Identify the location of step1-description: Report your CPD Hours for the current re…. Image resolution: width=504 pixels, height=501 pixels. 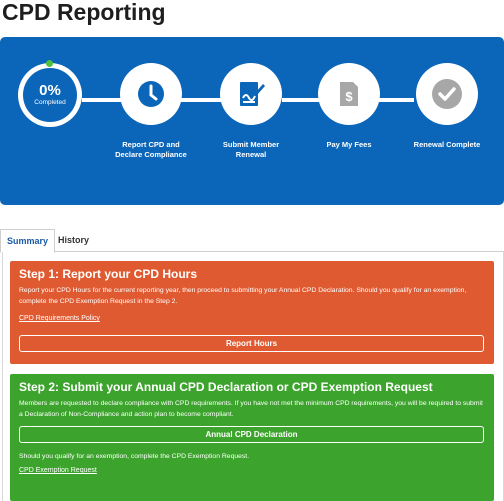
(243, 296).